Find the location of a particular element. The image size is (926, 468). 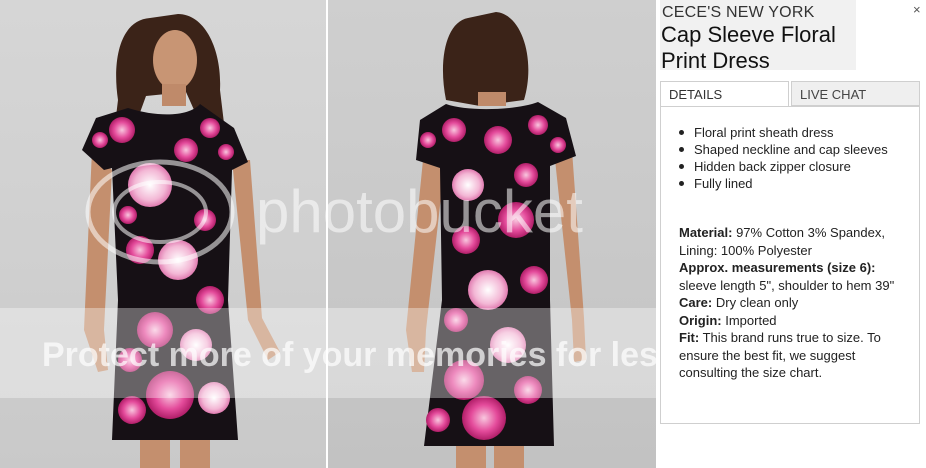

tab-live-chat: LIVE CHAT is located at coordinates (855, 93).